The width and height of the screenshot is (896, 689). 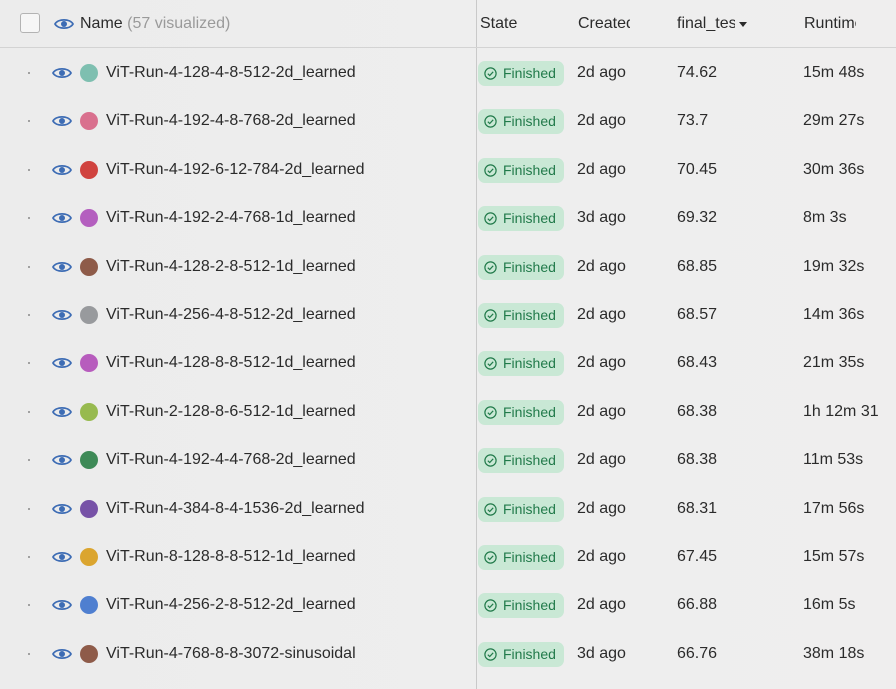 What do you see at coordinates (697, 266) in the screenshot?
I see `final-test-acc-cell: 68.85` at bounding box center [697, 266].